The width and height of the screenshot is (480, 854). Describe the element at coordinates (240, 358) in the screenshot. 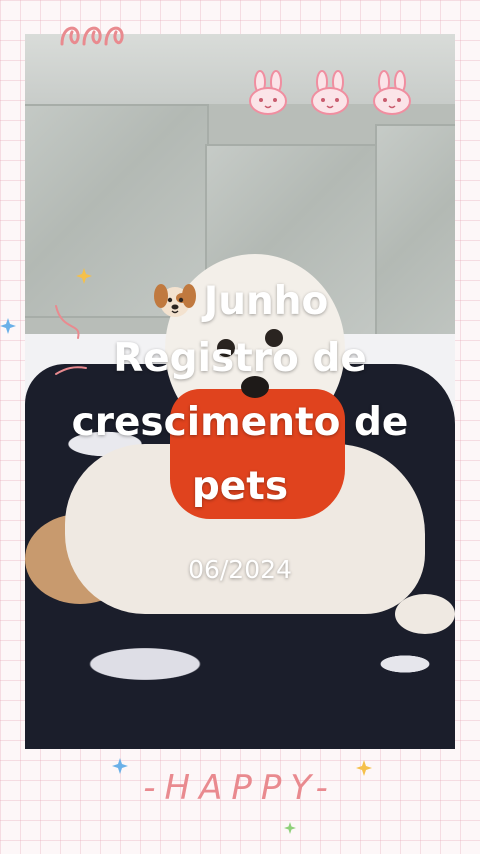

I see `title-line-2: Registro de` at that location.